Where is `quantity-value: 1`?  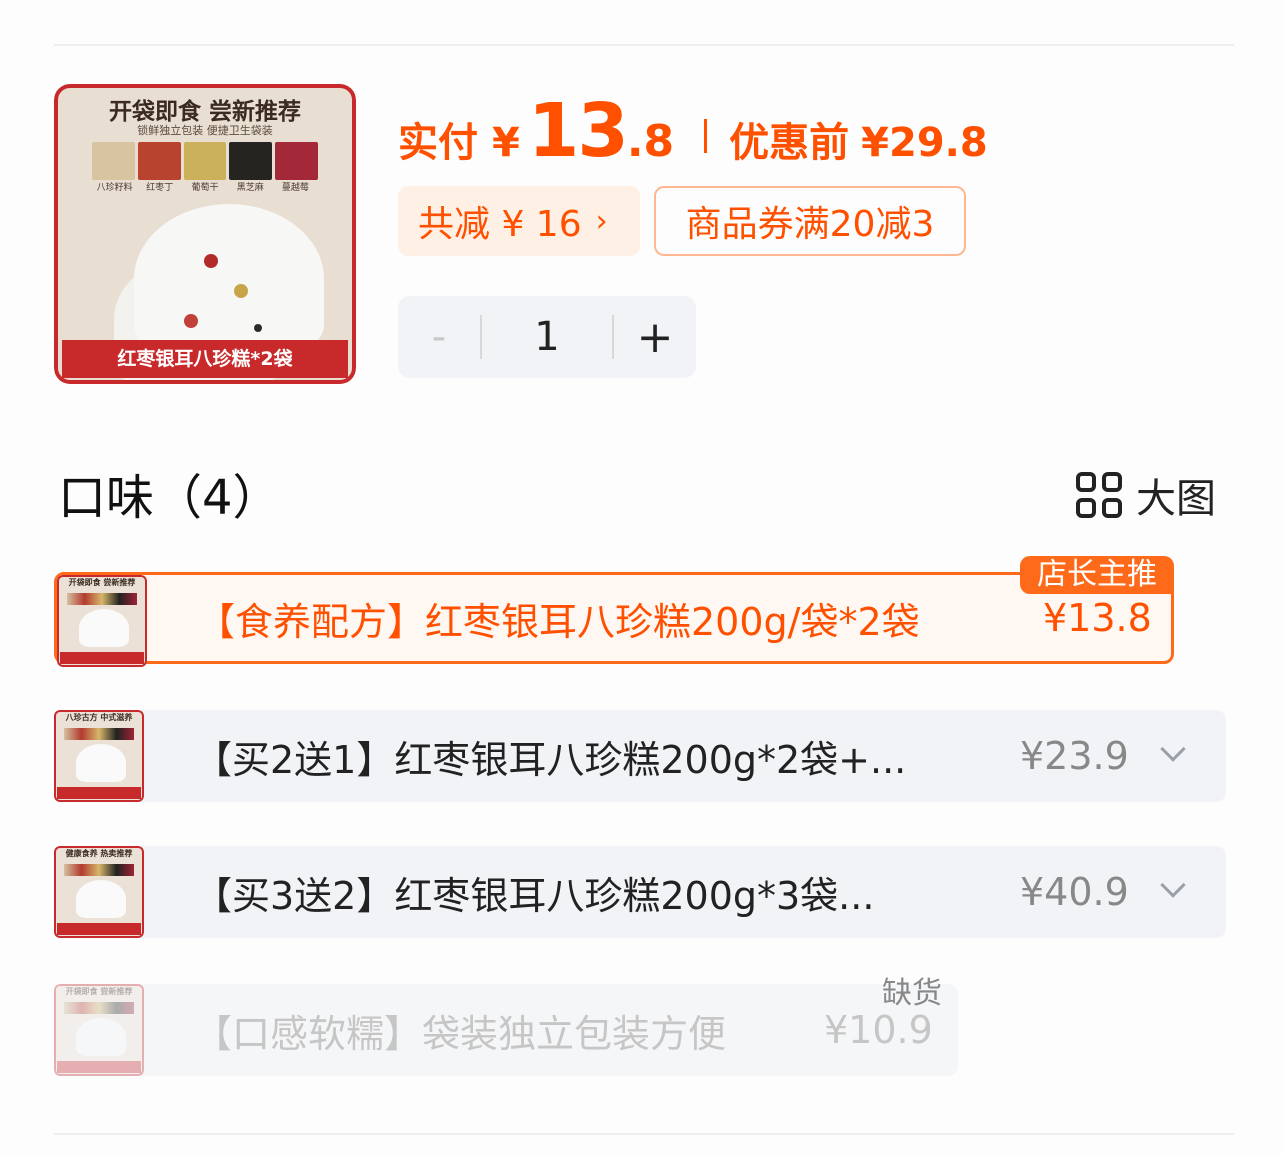 quantity-value: 1 is located at coordinates (547, 337).